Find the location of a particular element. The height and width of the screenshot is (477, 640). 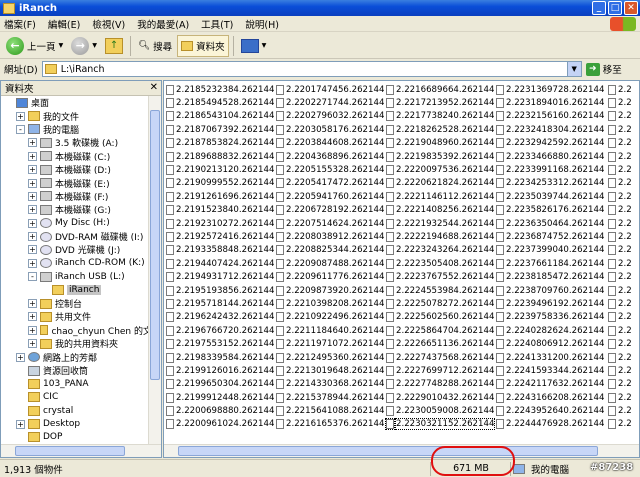

file-item: 2.2208038912.262144 is located at coordinates (330, 236).